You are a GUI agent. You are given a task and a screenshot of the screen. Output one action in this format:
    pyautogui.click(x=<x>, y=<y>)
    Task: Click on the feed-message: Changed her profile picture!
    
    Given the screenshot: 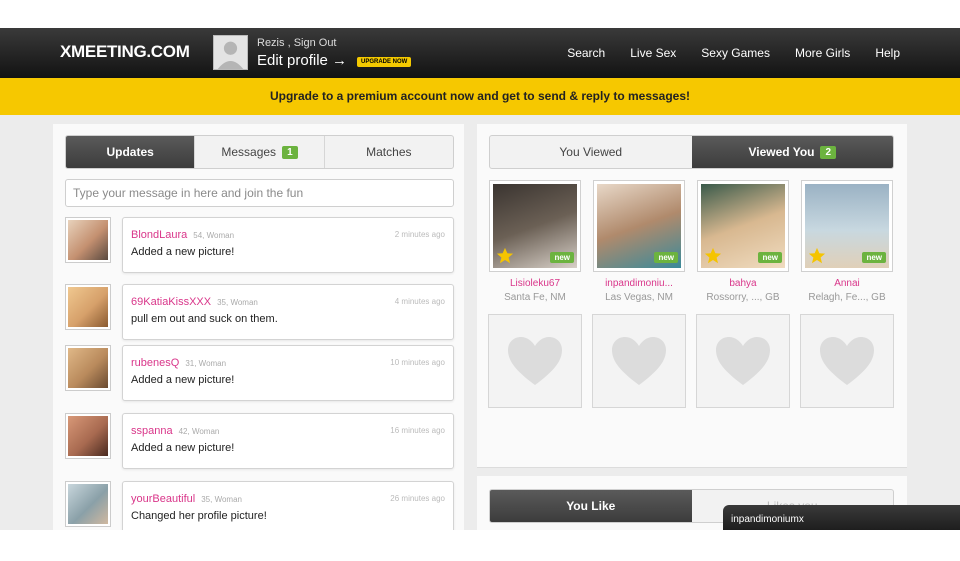 What is the action you would take?
    pyautogui.click(x=199, y=516)
    